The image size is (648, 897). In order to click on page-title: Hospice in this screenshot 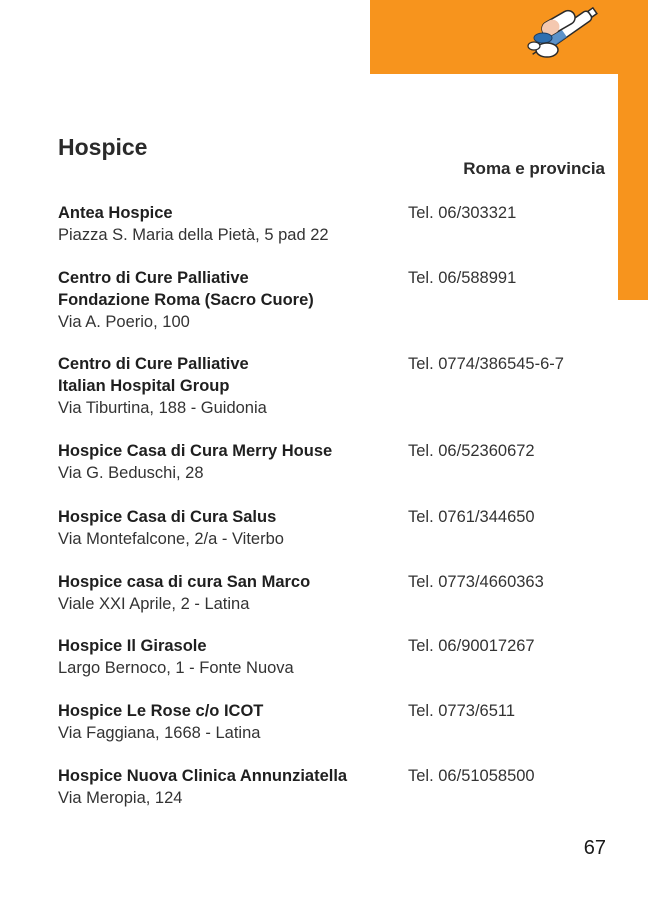, I will do `click(103, 147)`.